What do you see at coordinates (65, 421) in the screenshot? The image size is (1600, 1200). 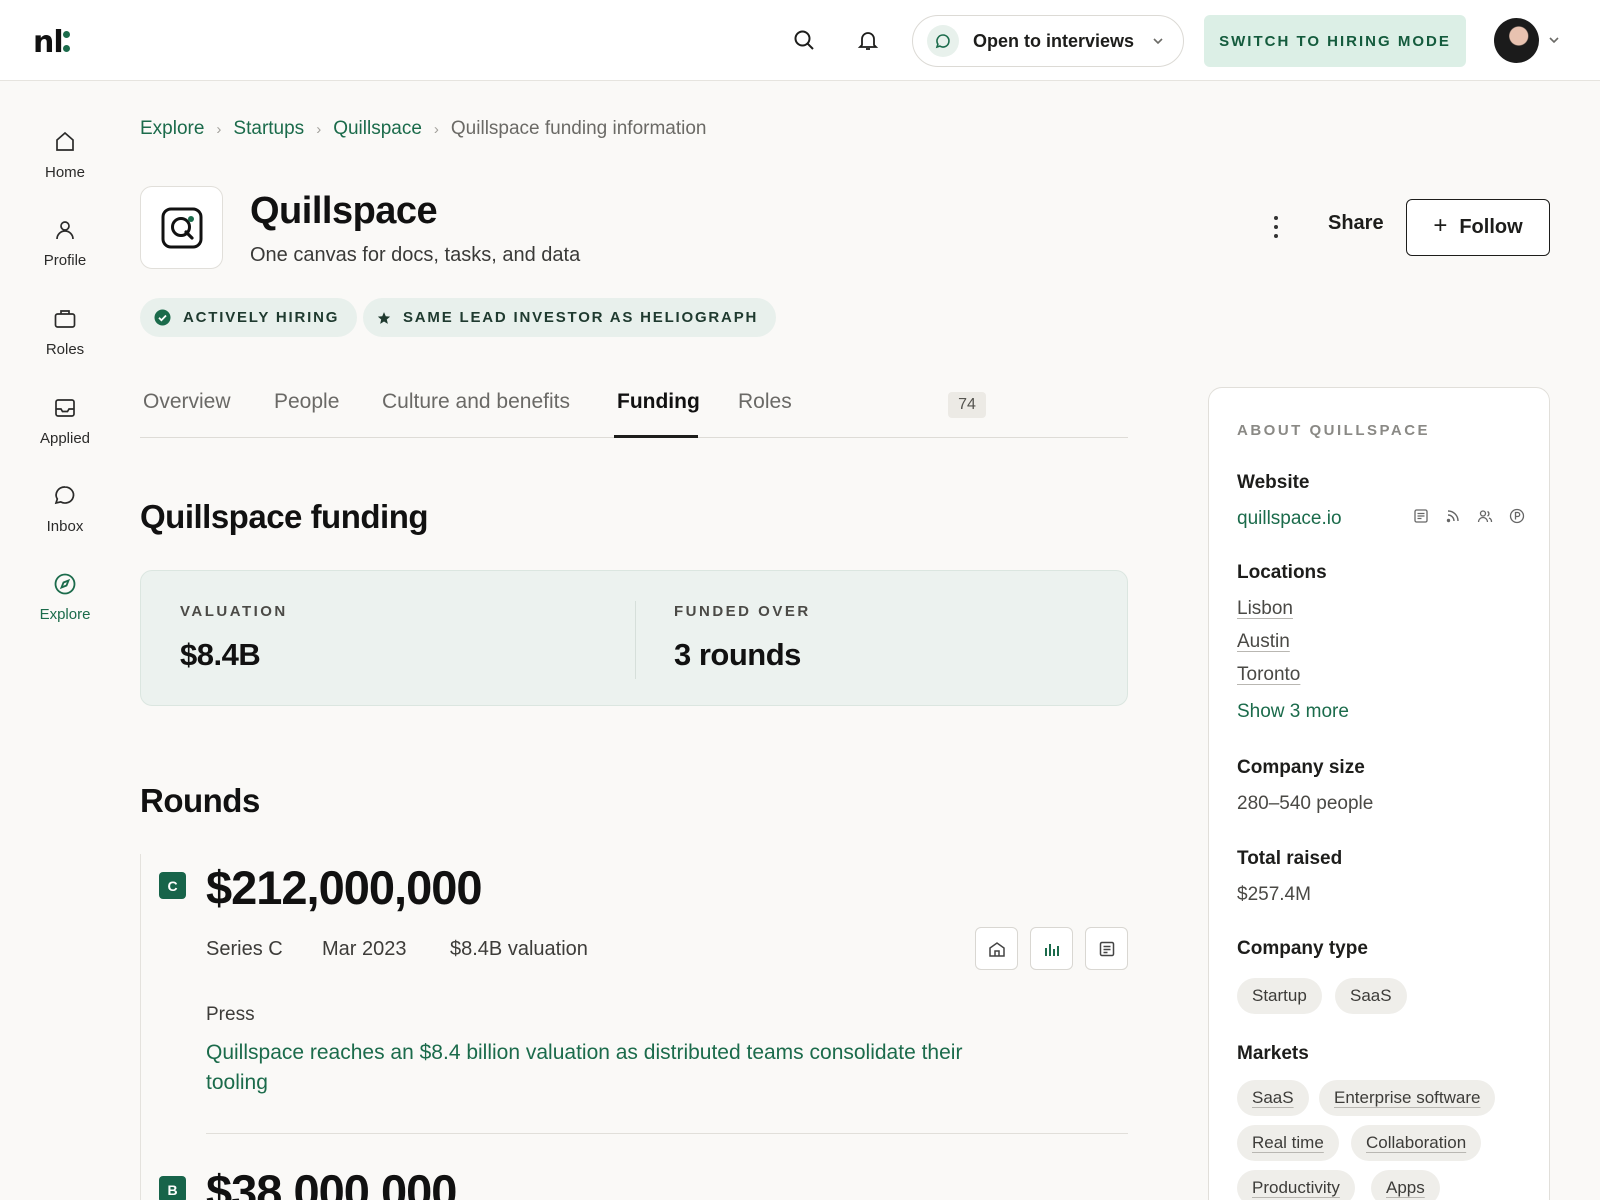 I see `sidebar-item-applied: Applied` at bounding box center [65, 421].